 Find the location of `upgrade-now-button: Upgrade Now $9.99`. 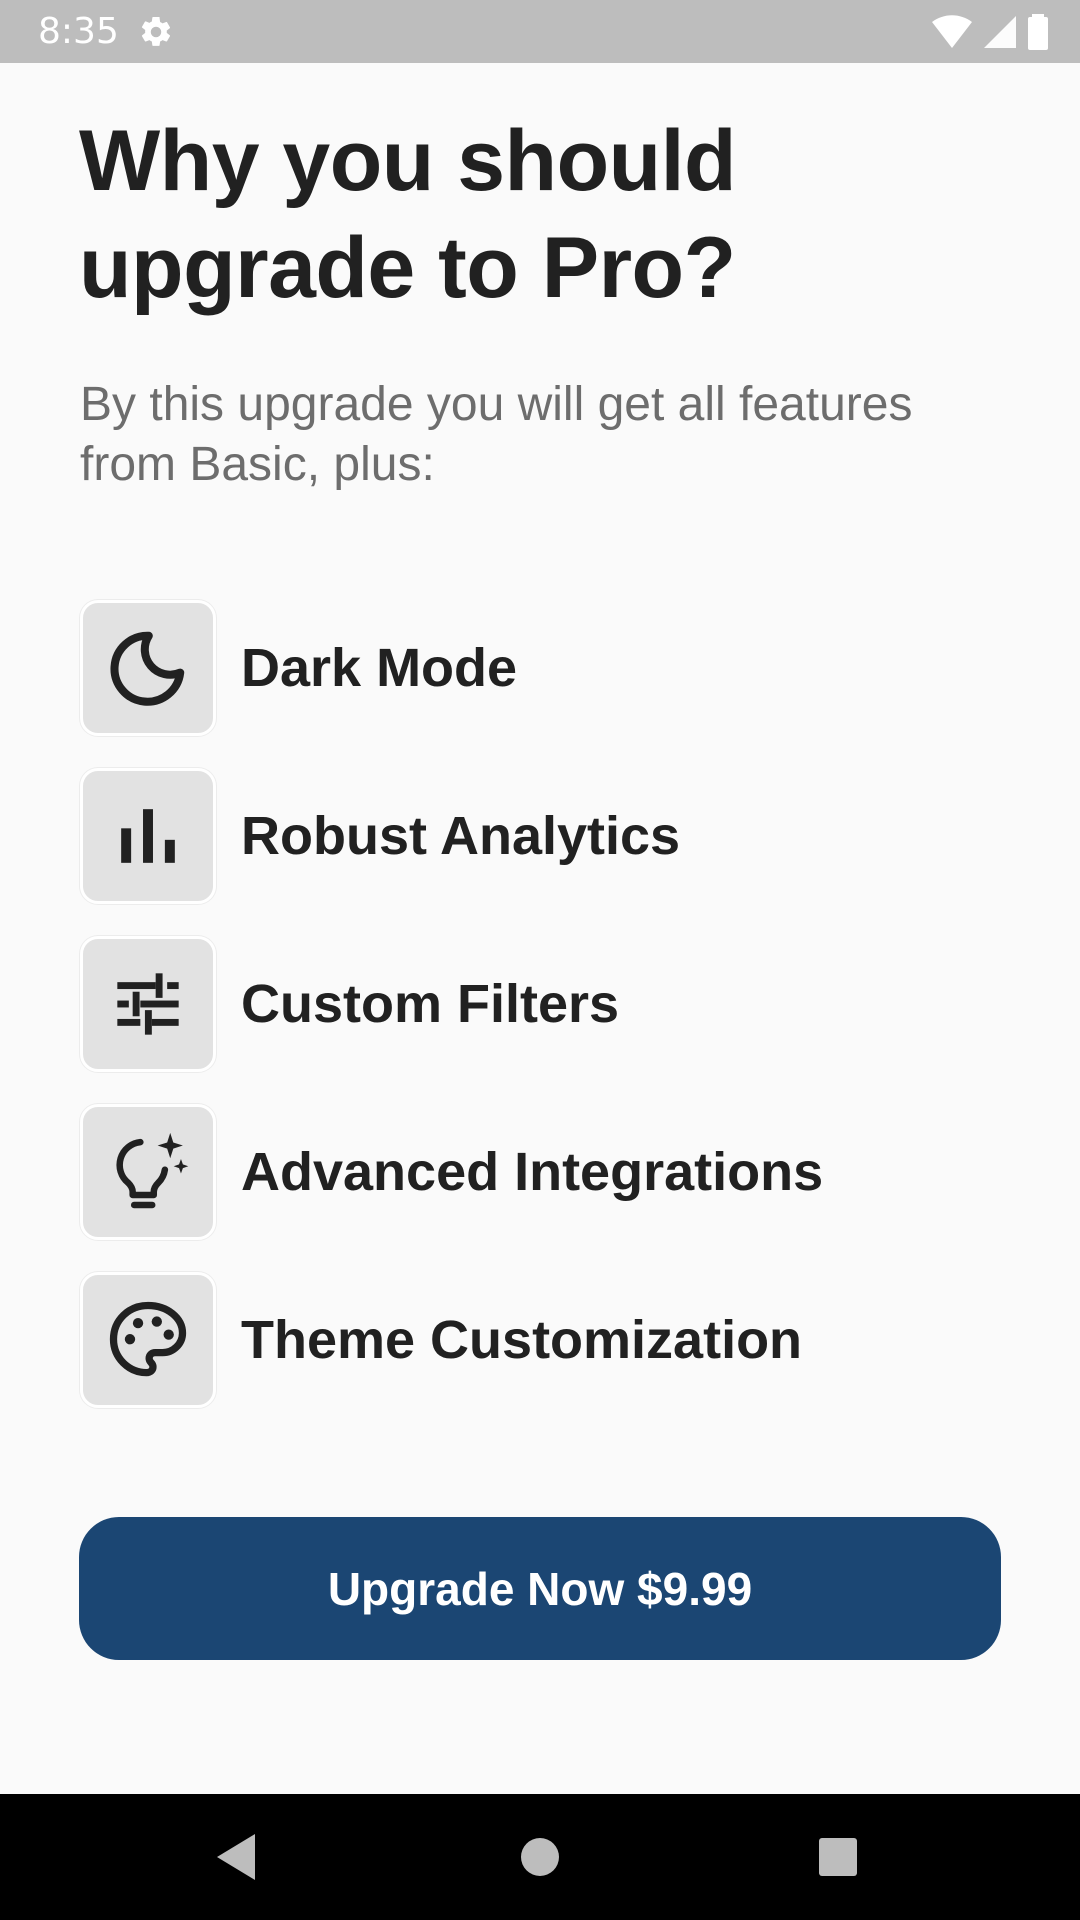

upgrade-now-button: Upgrade Now $9.99 is located at coordinates (540, 1588).